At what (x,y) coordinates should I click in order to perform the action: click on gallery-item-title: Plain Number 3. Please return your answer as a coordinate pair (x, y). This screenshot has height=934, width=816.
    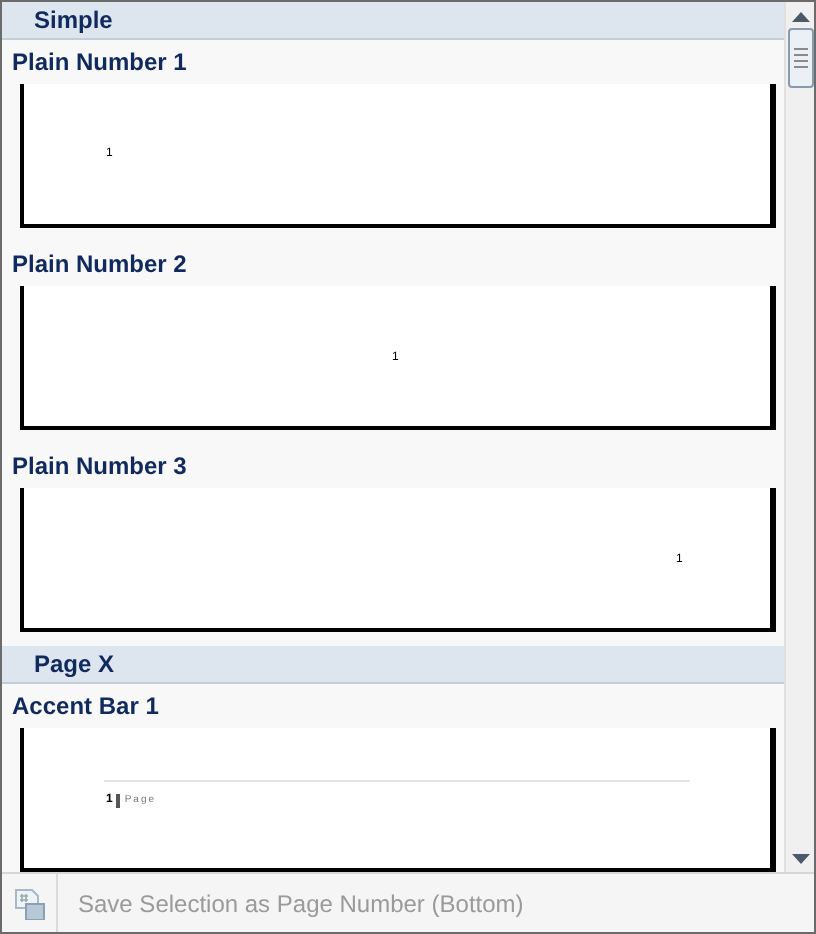
    Looking at the image, I should click on (99, 467).